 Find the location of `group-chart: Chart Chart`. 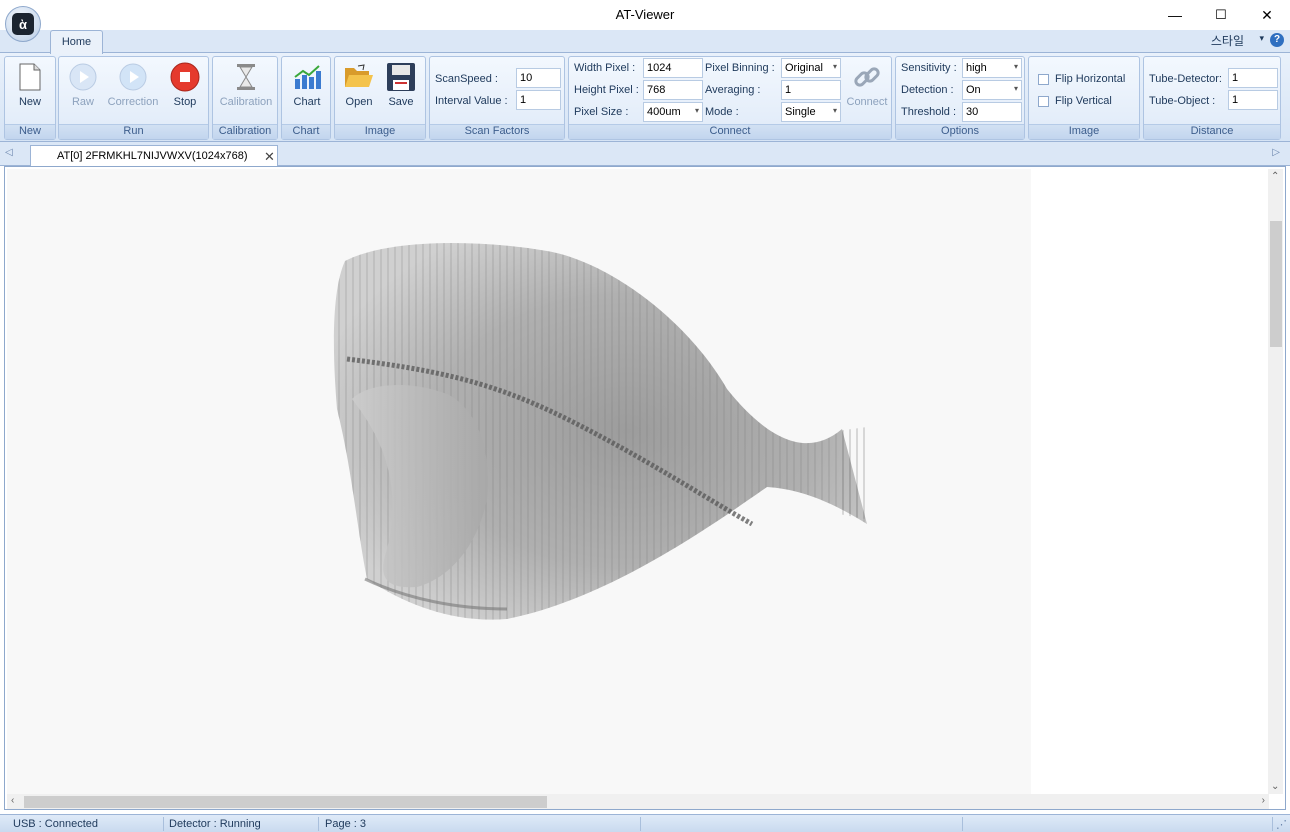

group-chart: Chart Chart is located at coordinates (306, 98).